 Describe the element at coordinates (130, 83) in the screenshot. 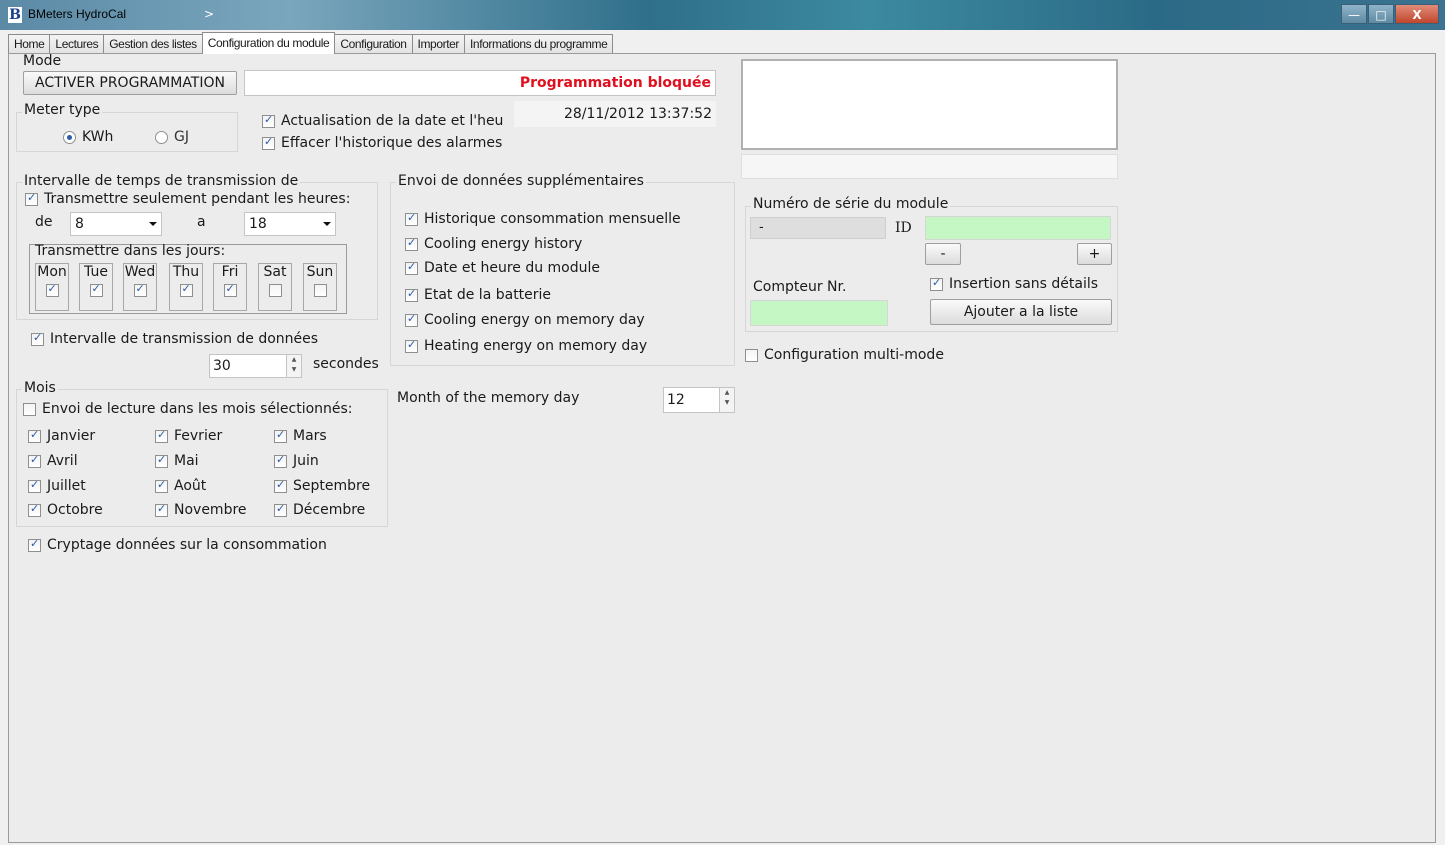

I see `activate-programming-button: ACTIVER PROGRAMMATION` at that location.